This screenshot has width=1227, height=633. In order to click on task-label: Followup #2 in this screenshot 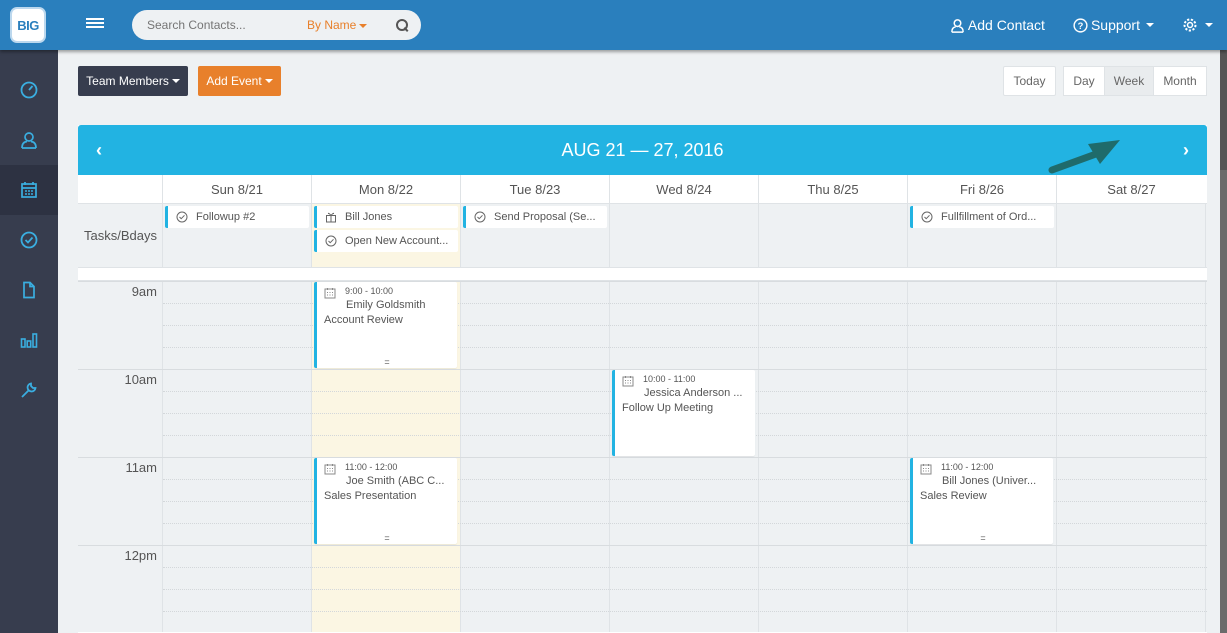, I will do `click(226, 217)`.